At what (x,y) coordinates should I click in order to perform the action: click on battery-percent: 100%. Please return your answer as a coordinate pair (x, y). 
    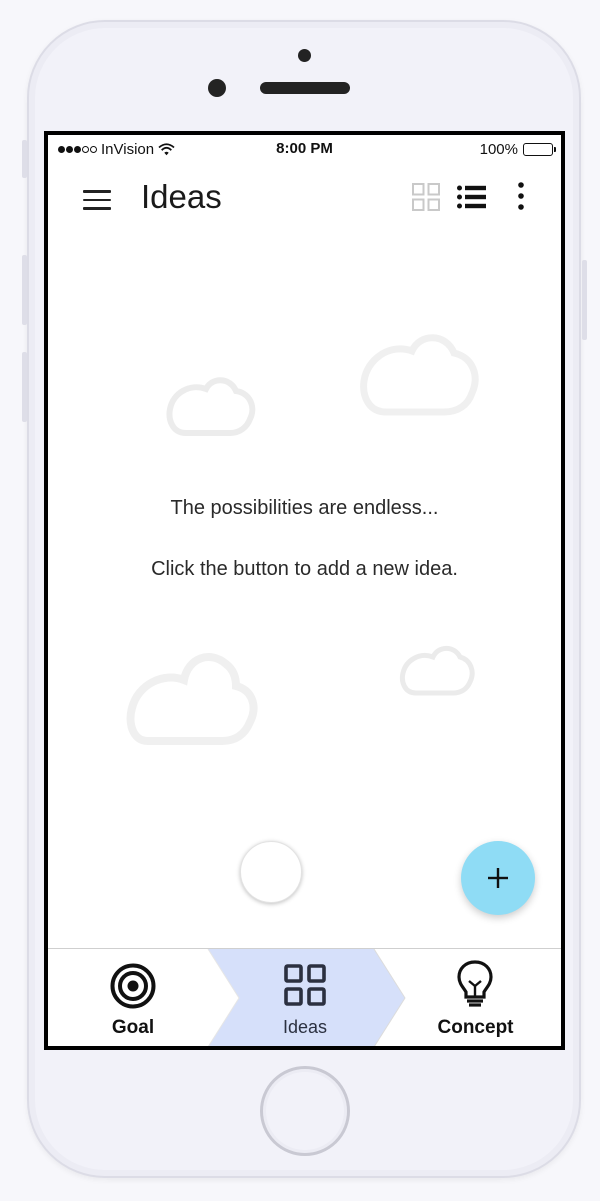
    Looking at the image, I should click on (498, 149).